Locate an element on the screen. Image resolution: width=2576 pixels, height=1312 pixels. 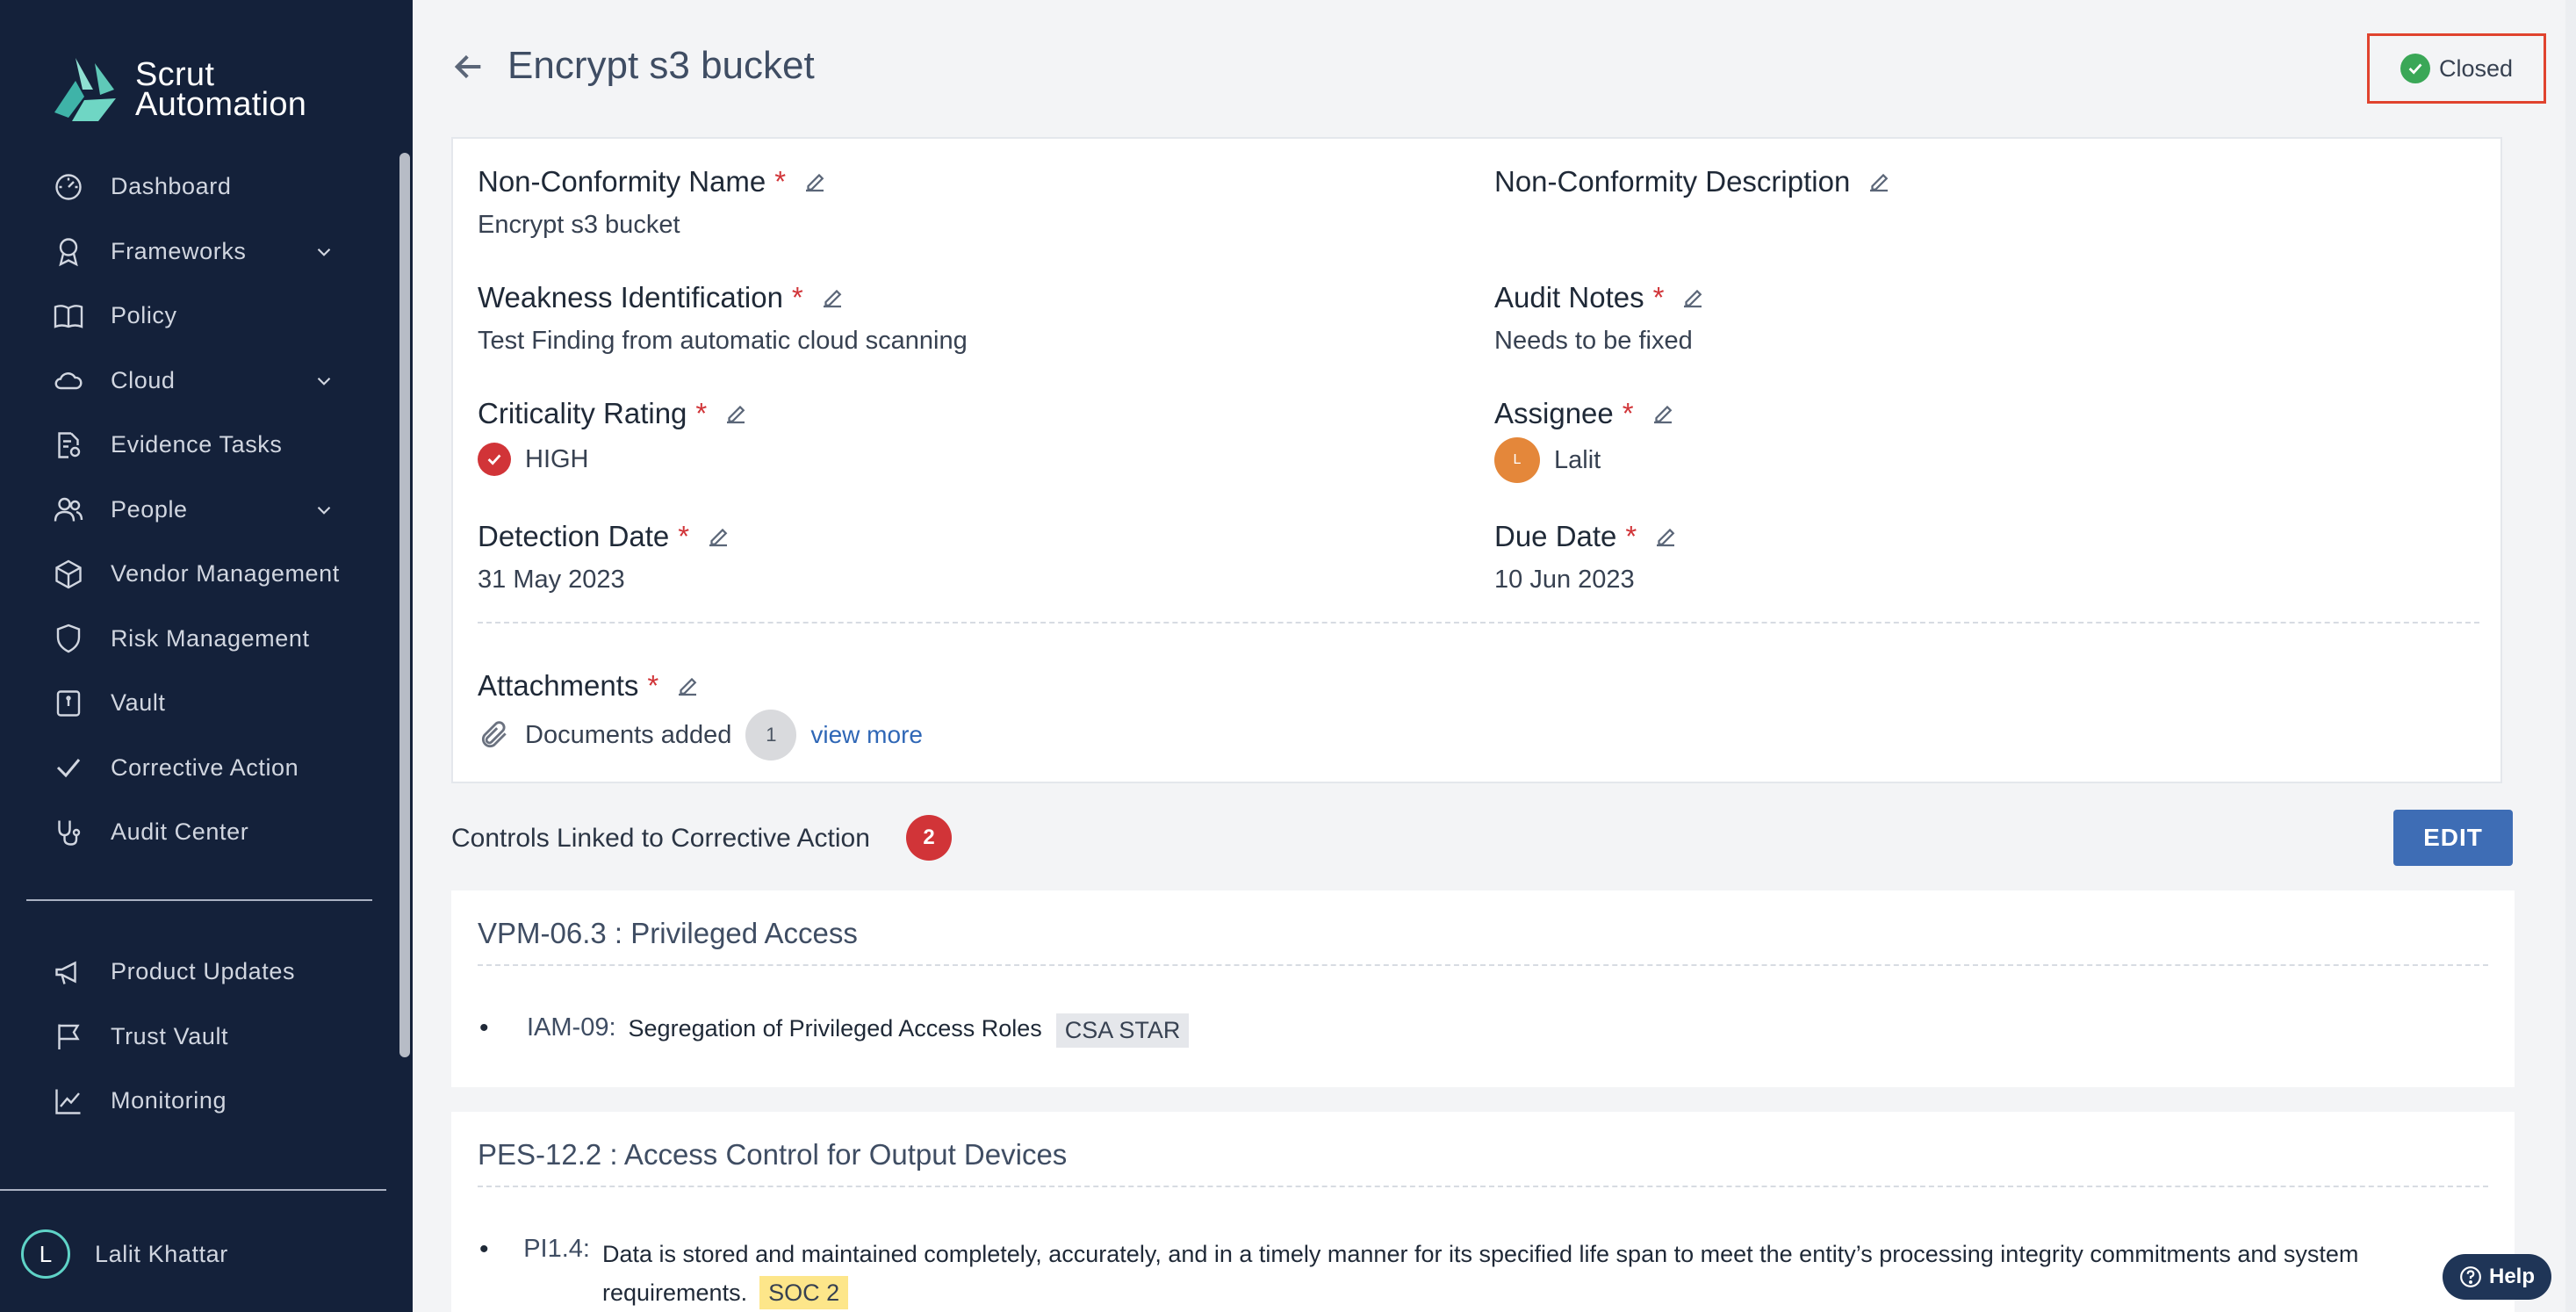
field-label: Non-Conformity Description is located at coordinates (1672, 181).